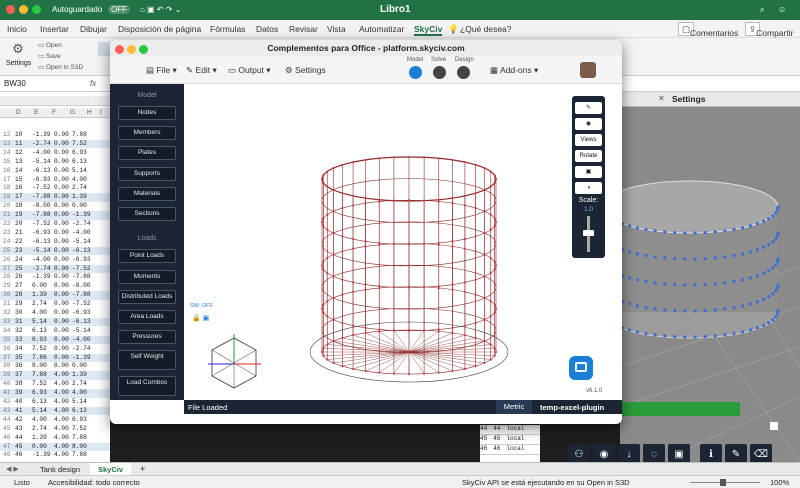 This screenshot has height=488, width=800. Describe the element at coordinates (119, 49) in the screenshot. I see `plugin-close-button` at that location.